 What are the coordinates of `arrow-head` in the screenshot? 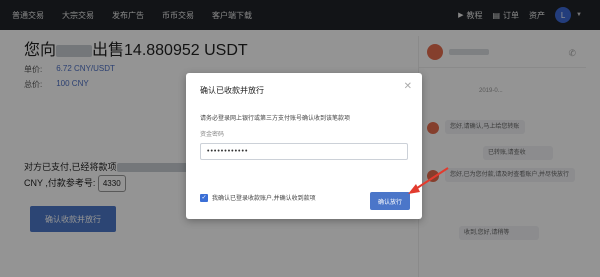 It's located at (414, 189).